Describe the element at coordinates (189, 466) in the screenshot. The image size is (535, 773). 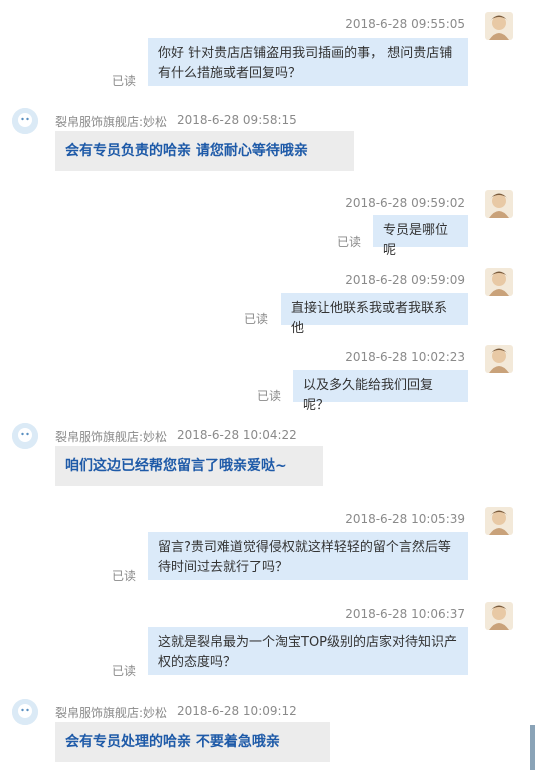
I see `message-bubble: 咱们这边已经帮您留言了哦亲爱哒~` at that location.